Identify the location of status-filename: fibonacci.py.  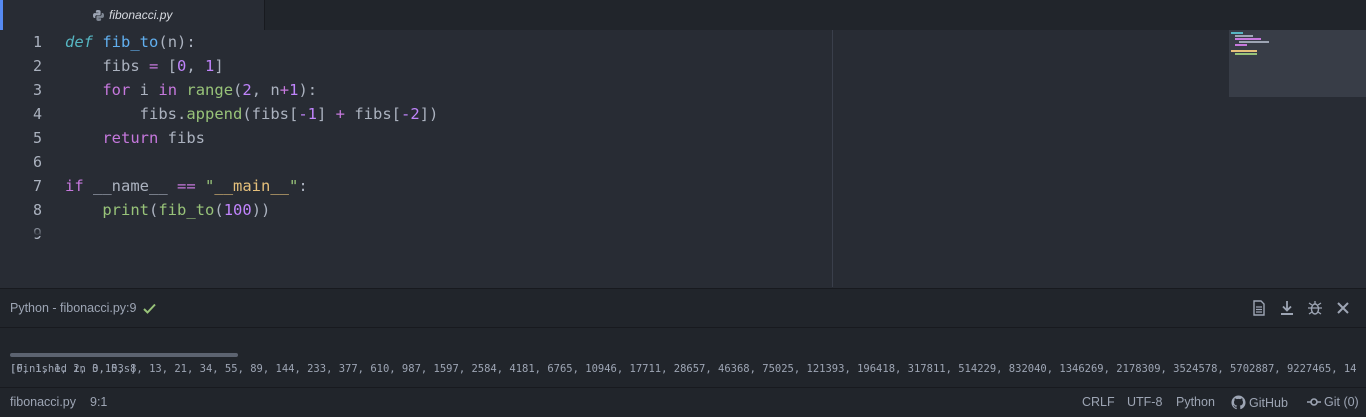
(43, 402).